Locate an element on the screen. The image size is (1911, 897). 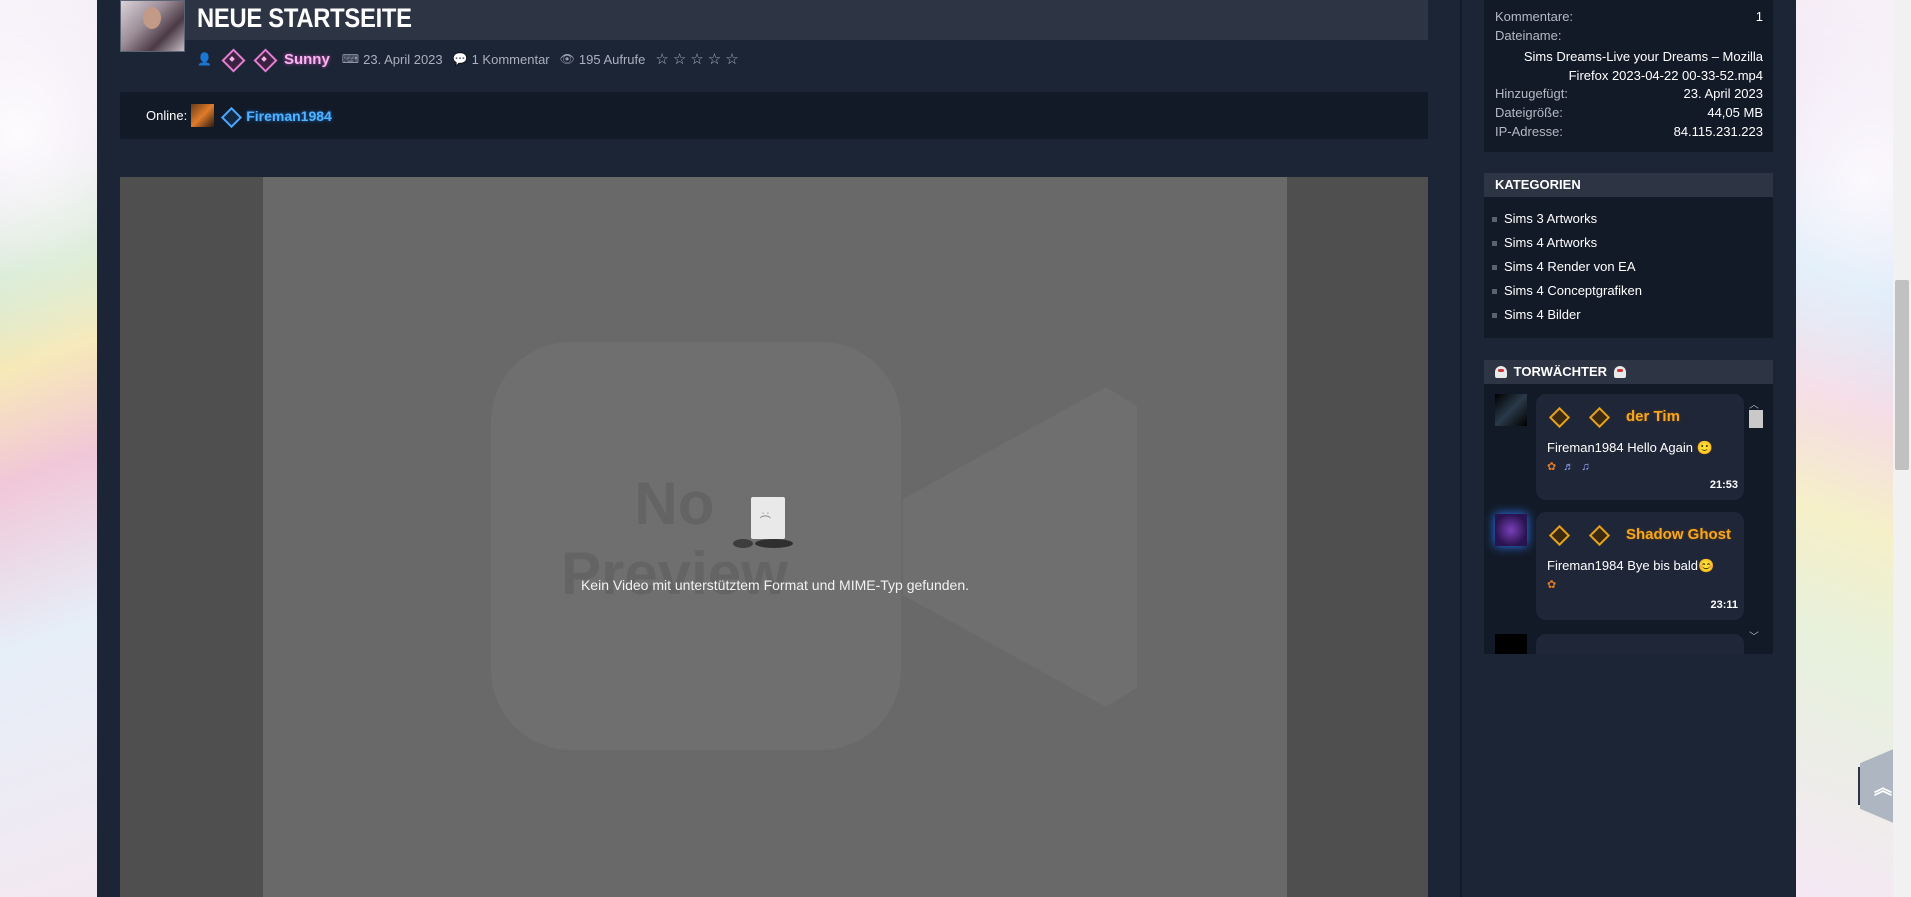
page-background-left is located at coordinates (48, 448).